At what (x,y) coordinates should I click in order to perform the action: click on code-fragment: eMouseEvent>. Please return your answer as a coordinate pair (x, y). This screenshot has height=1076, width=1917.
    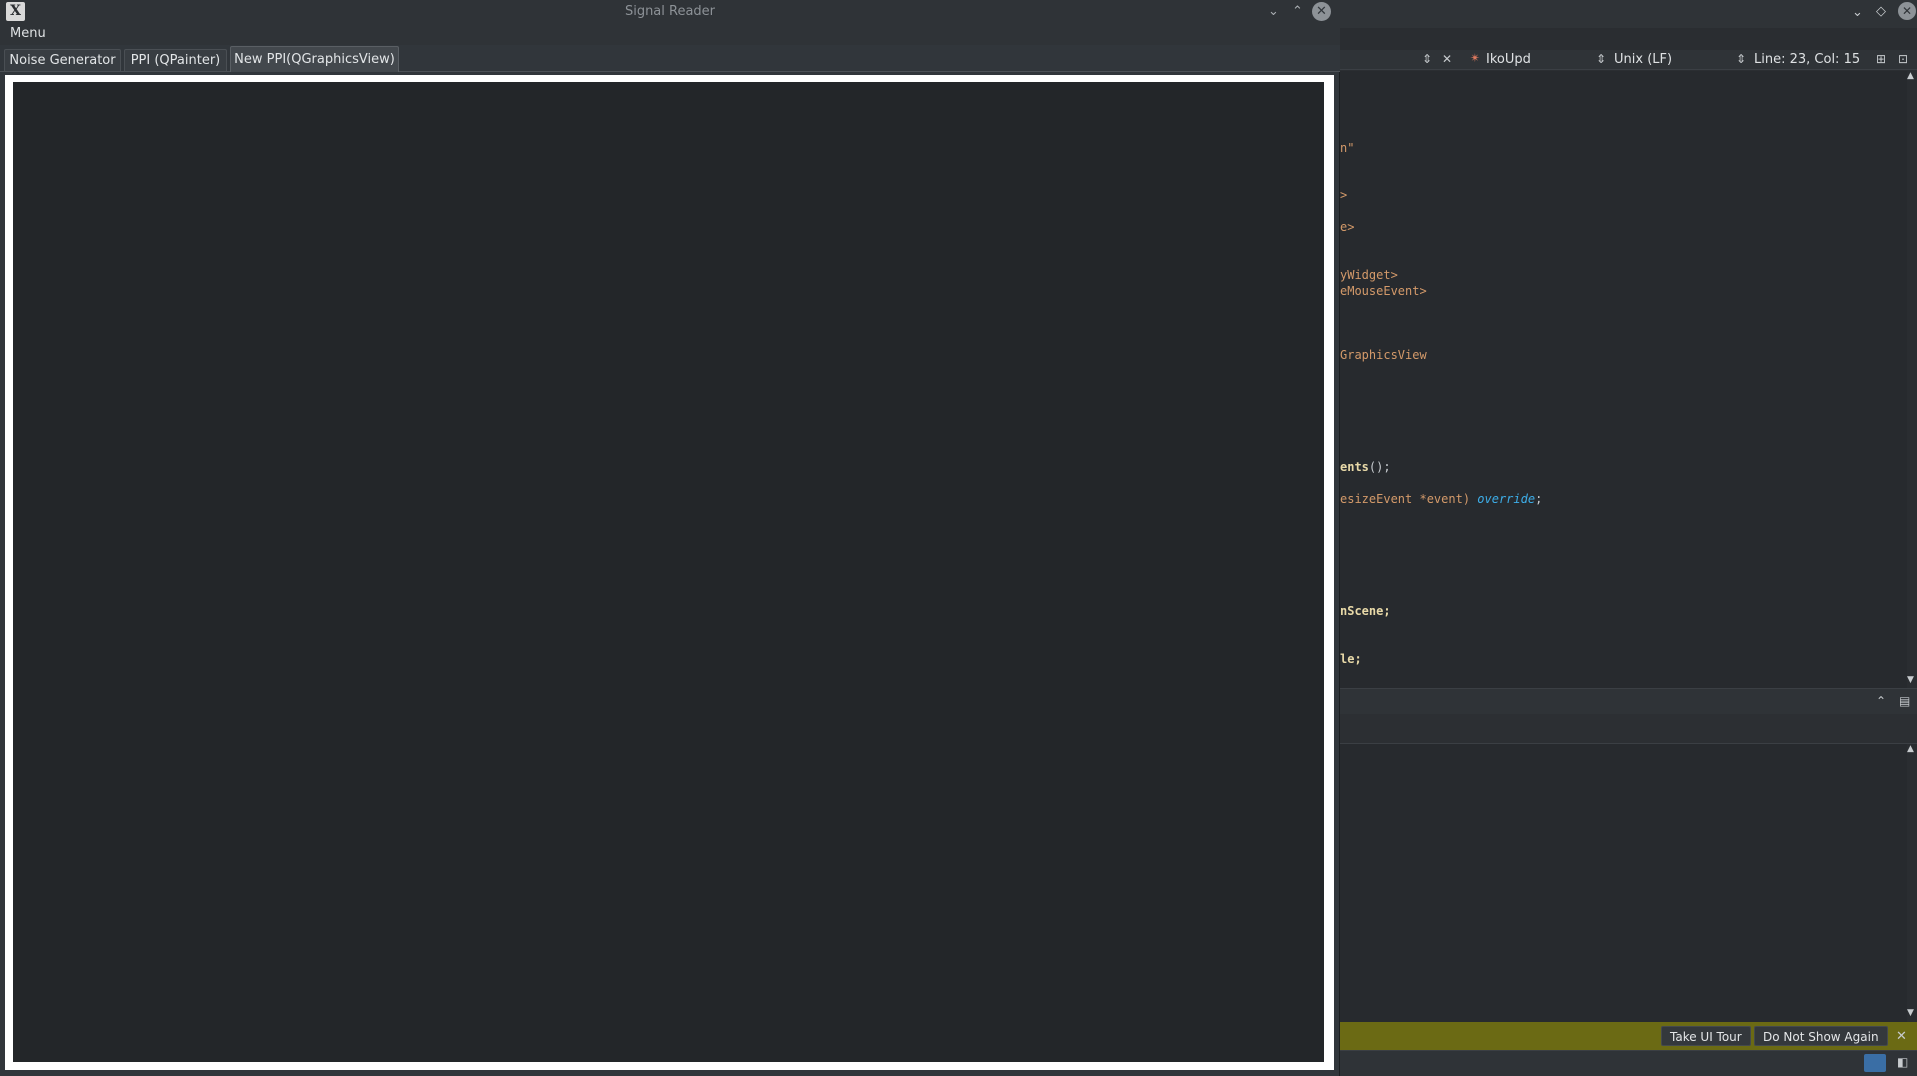
    Looking at the image, I should click on (1383, 291).